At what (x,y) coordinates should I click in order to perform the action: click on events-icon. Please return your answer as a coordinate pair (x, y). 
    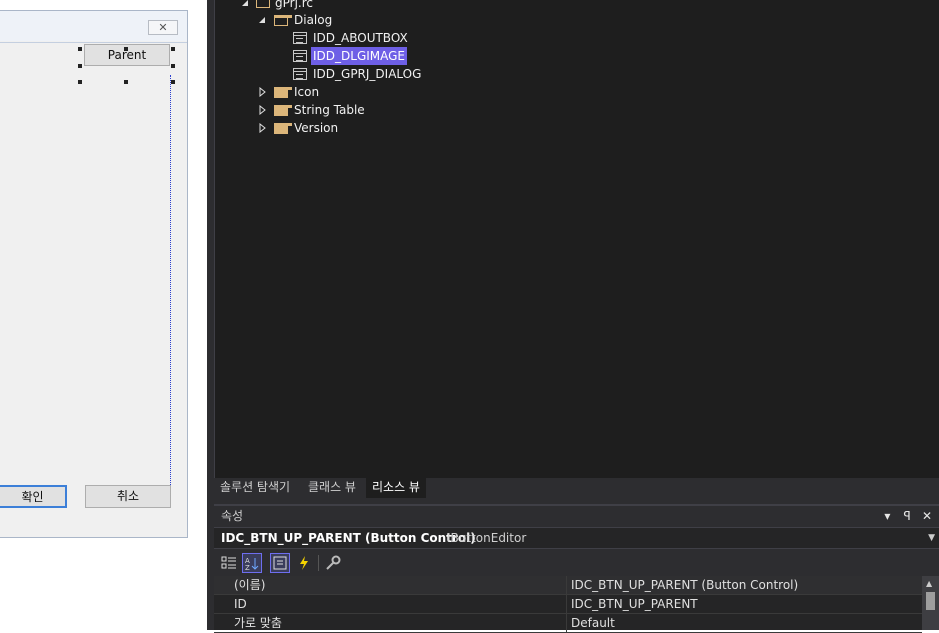
    Looking at the image, I should click on (304, 563).